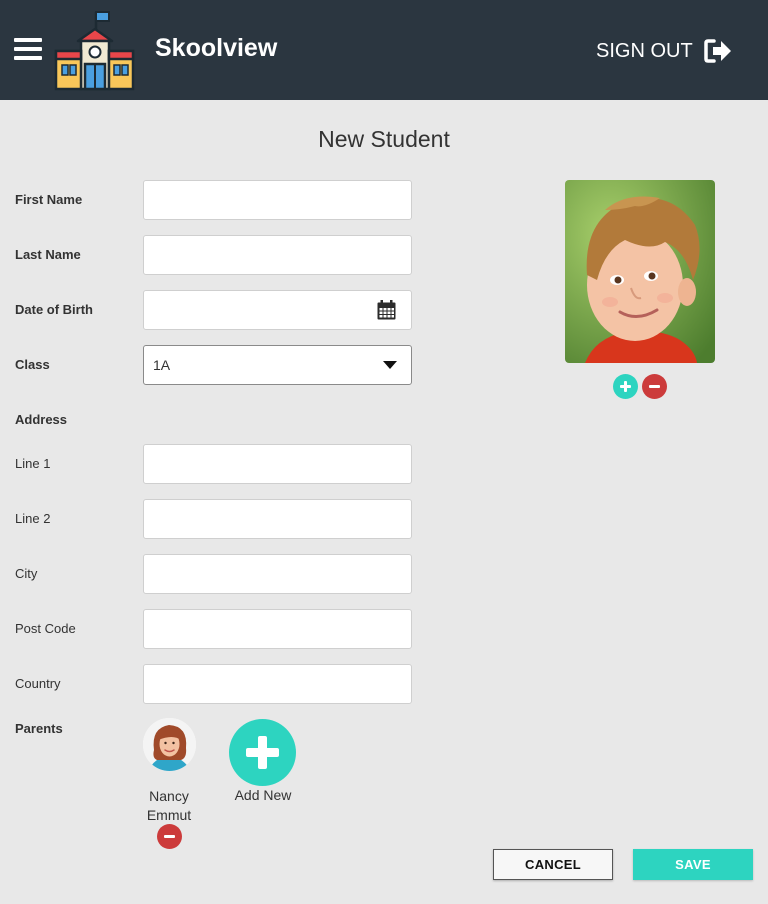  I want to click on parents-section-label: Parents, so click(39, 728).